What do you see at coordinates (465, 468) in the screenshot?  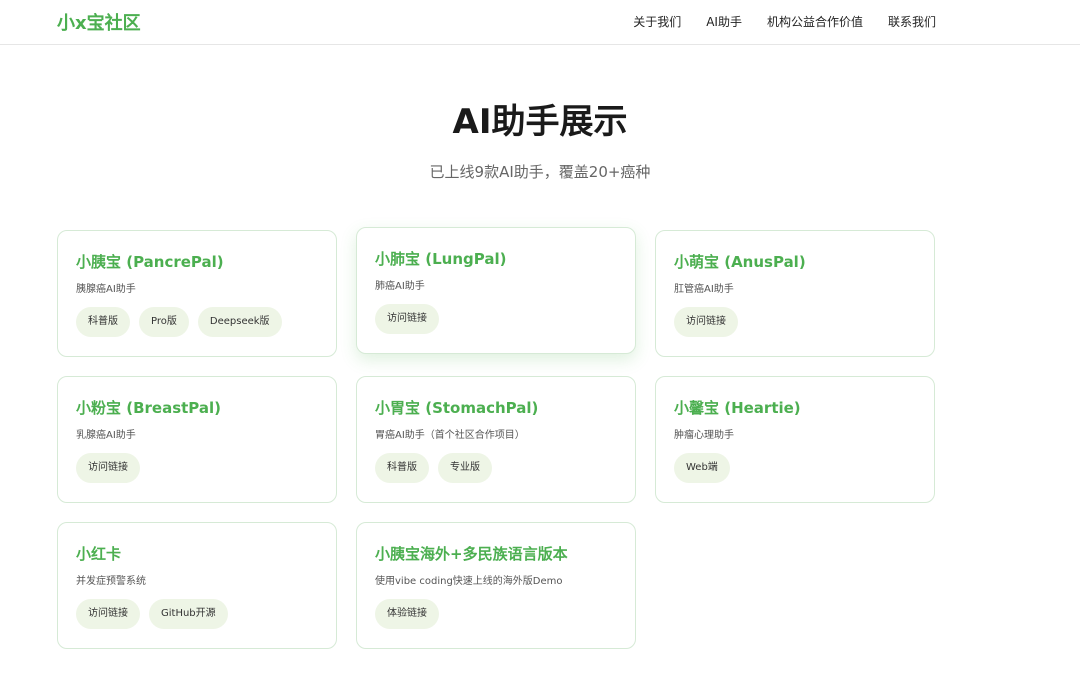 I see `link-chip: 专业版` at bounding box center [465, 468].